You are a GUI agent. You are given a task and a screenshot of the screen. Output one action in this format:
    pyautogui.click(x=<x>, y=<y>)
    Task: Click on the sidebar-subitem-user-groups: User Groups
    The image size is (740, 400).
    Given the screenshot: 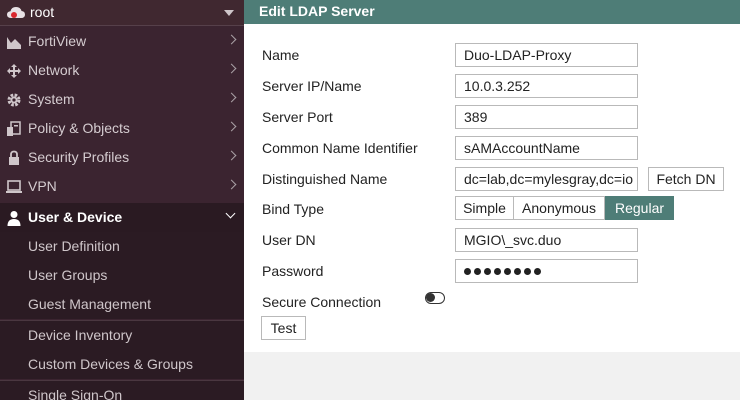 What is the action you would take?
    pyautogui.click(x=122, y=275)
    